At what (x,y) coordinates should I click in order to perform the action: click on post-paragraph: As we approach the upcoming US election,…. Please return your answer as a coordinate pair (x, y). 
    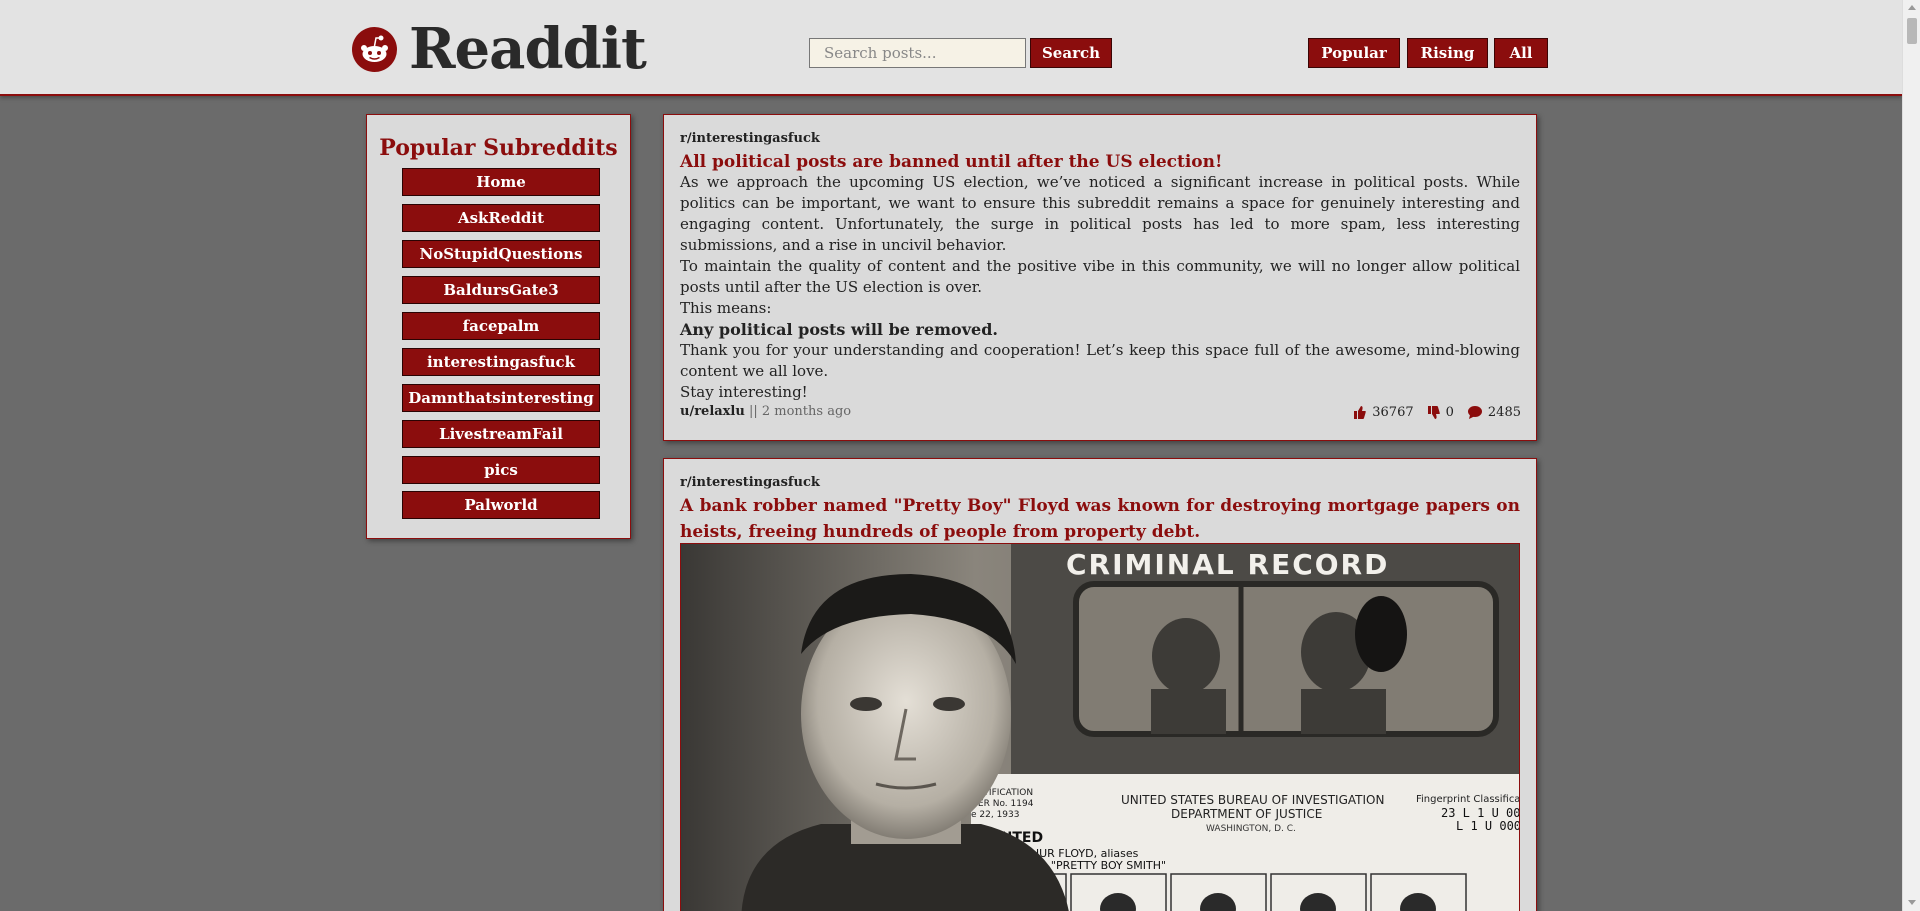
    Looking at the image, I should click on (1100, 213).